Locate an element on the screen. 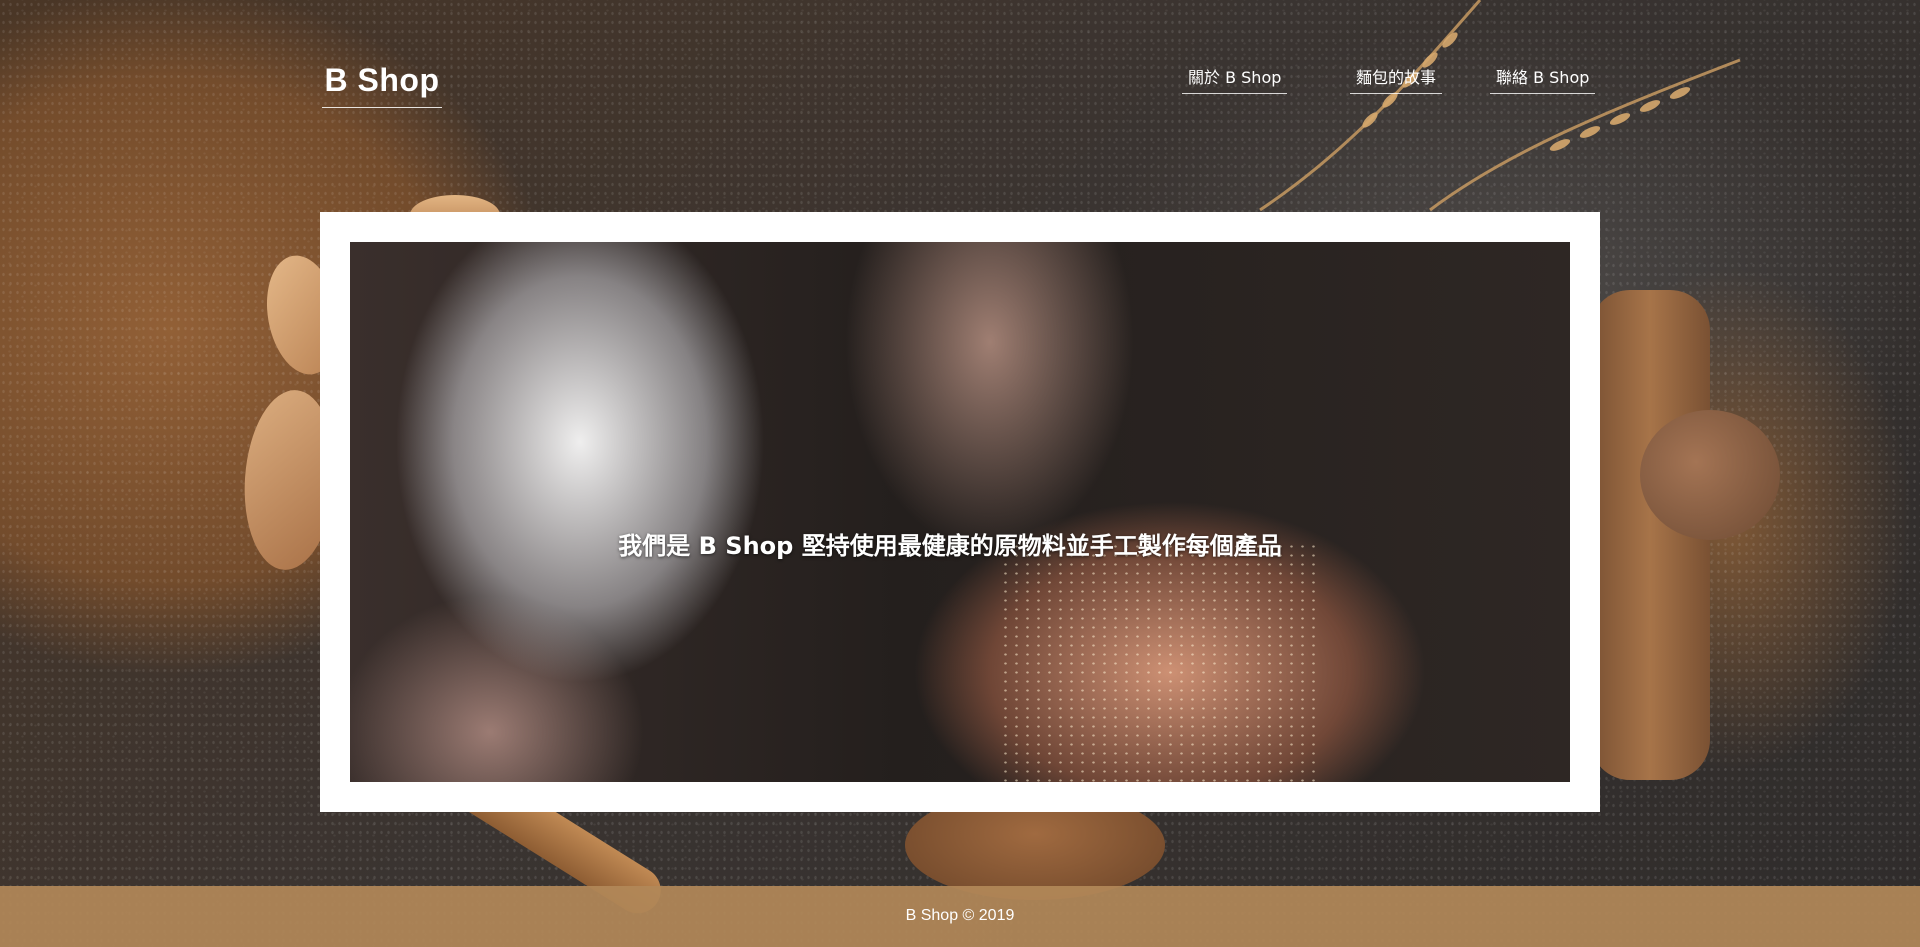 The width and height of the screenshot is (1920, 947). nav-link-contact: 聯絡 B Shop is located at coordinates (1543, 79).